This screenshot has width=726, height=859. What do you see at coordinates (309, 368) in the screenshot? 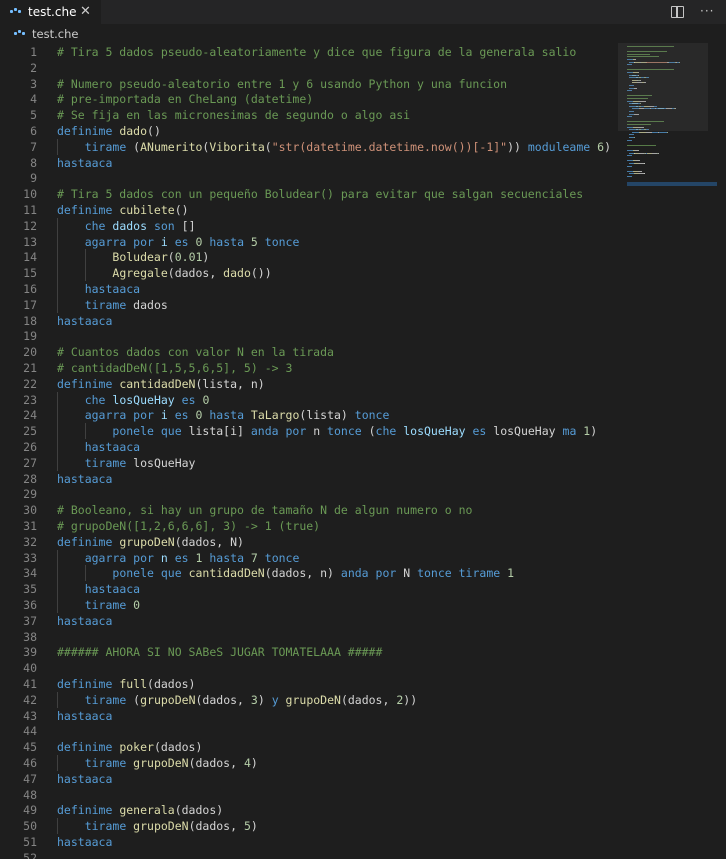
I see `code-line: 21 # cantidadDeN([1,5,5,6,5], 5) -> 3` at bounding box center [309, 368].